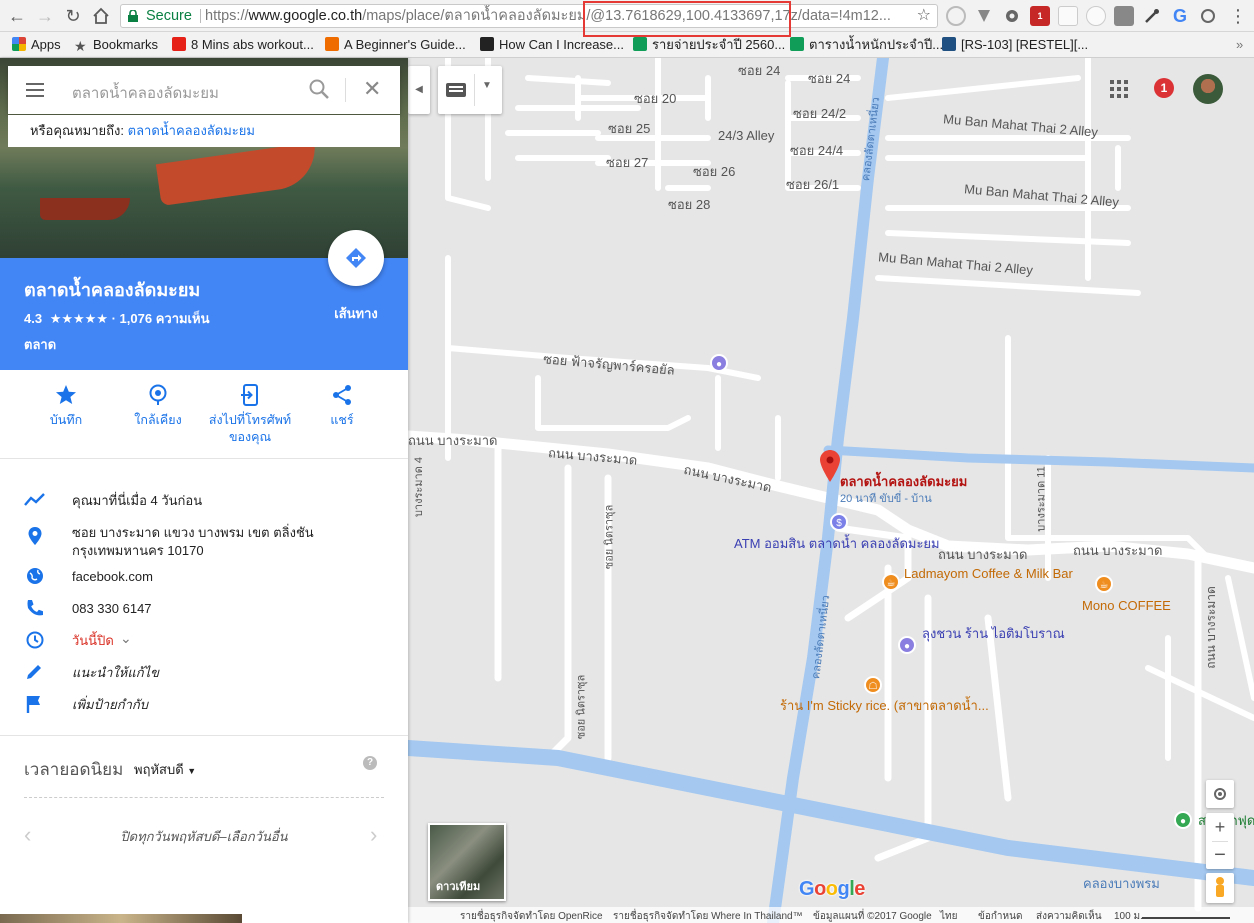 The image size is (1254, 923). Describe the element at coordinates (101, 16) in the screenshot. I see `home-icon` at that location.